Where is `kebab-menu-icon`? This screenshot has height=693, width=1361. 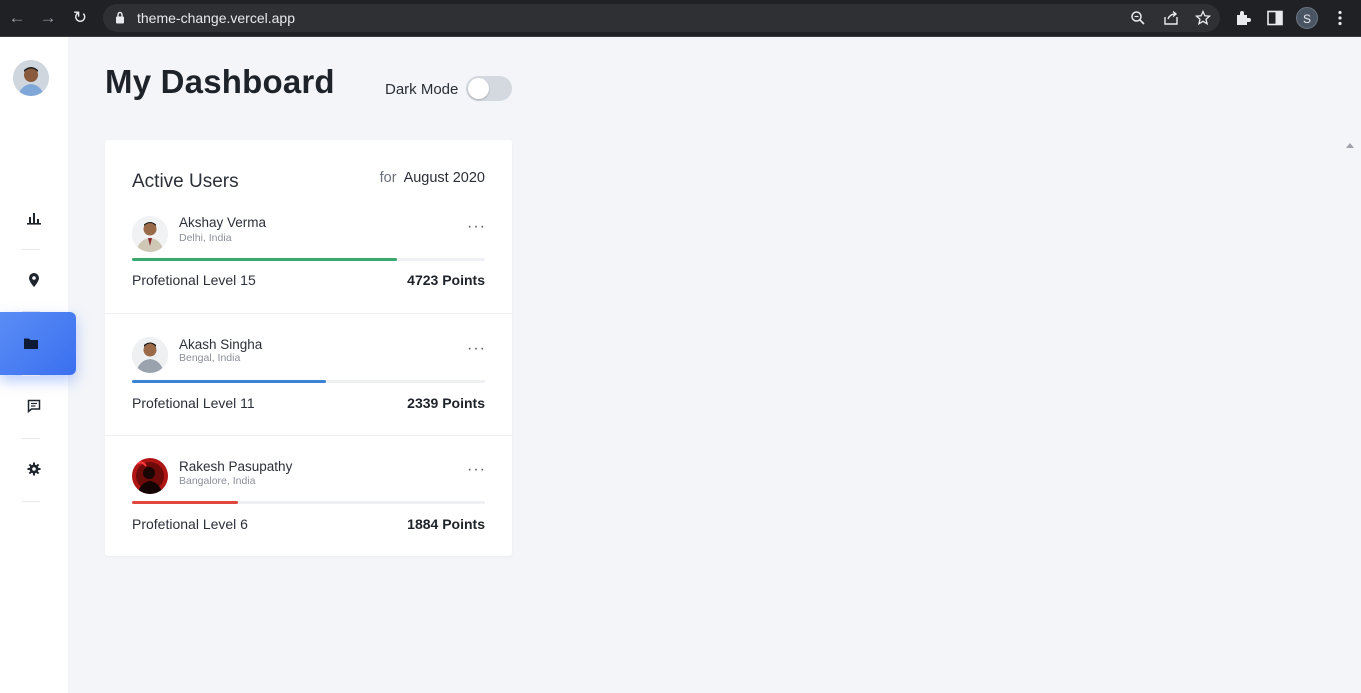 kebab-menu-icon is located at coordinates (1340, 18).